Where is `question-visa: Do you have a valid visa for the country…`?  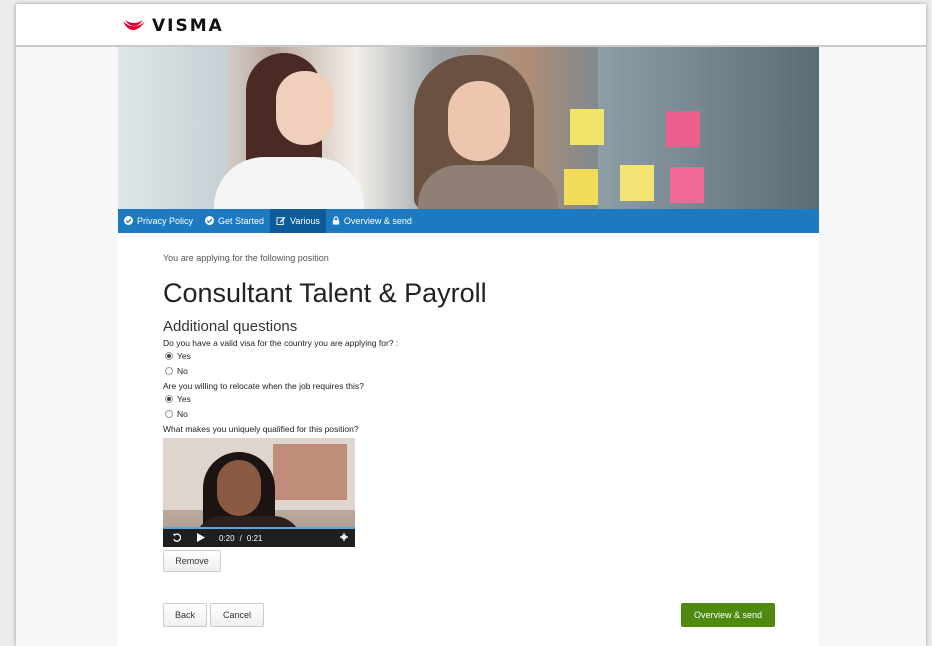
question-visa: Do you have a valid visa for the country… is located at coordinates (281, 343).